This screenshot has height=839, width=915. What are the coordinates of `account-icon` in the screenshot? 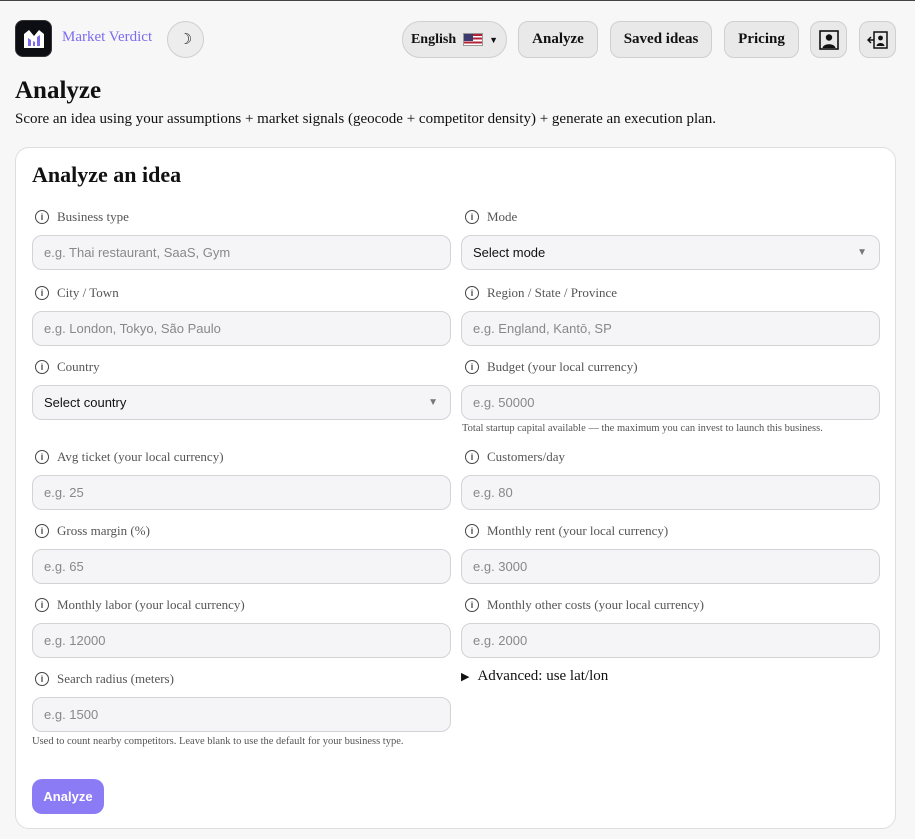 It's located at (828, 39).